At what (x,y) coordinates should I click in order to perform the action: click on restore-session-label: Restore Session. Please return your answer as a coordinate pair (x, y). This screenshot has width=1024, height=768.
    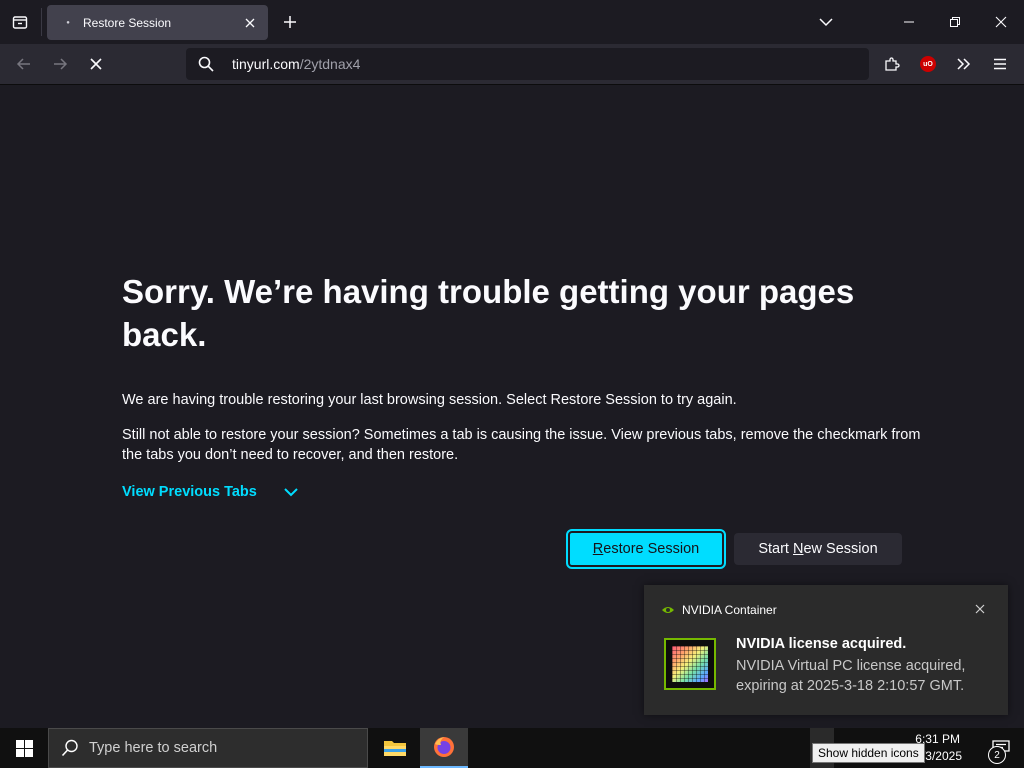
    Looking at the image, I should click on (646, 549).